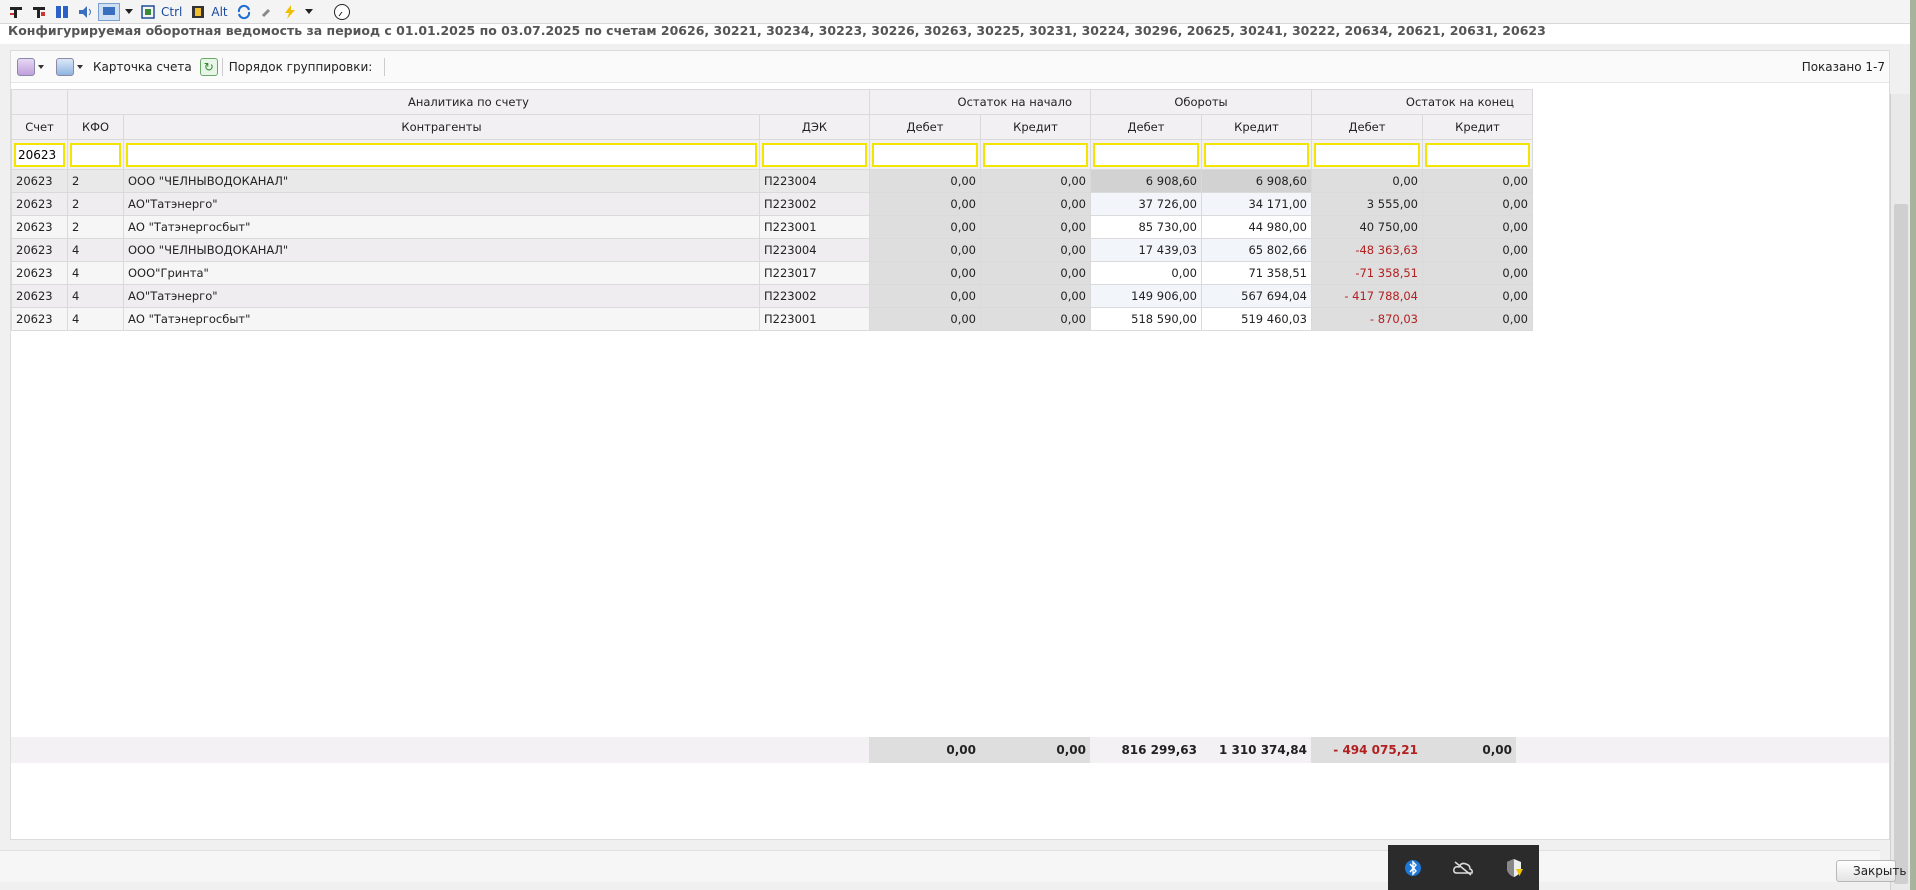  I want to click on cell-end-debit: -48 363,63, so click(1367, 250).